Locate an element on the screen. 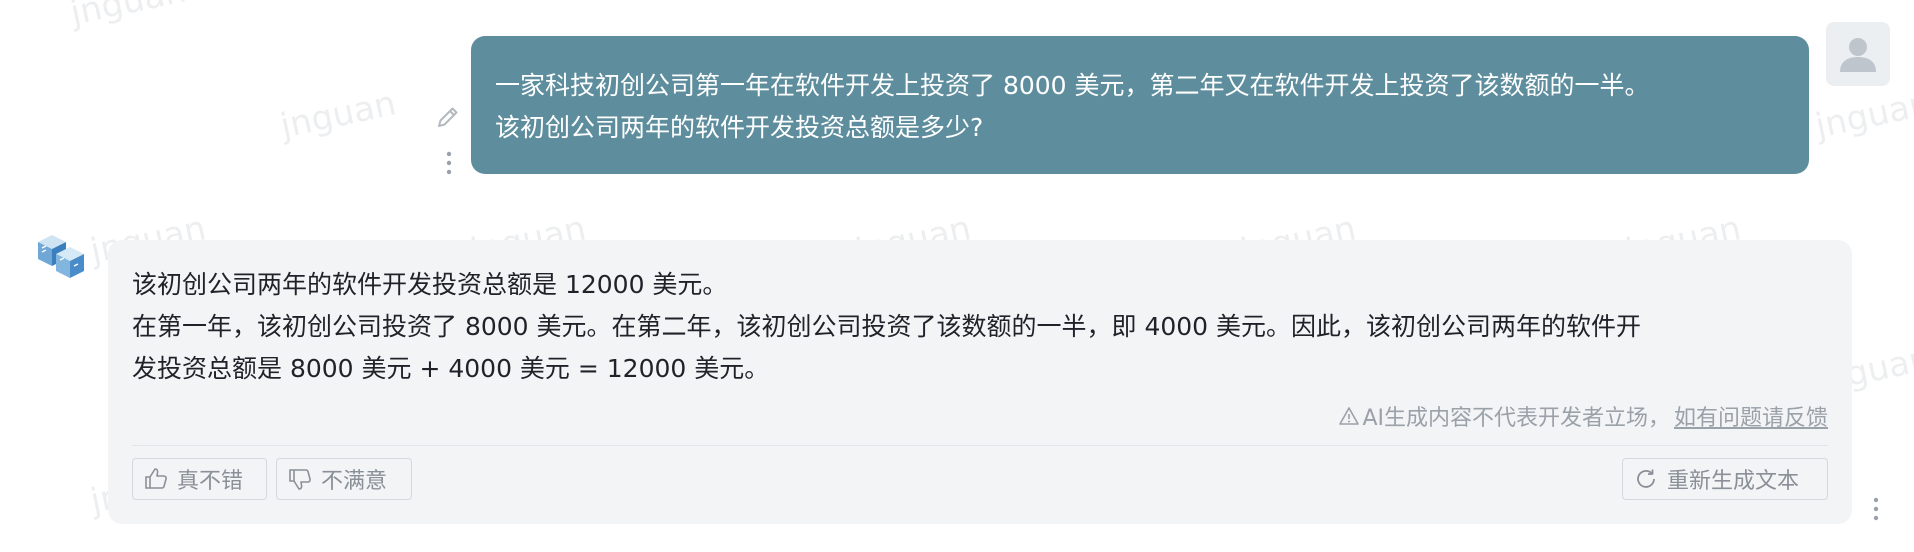 Image resolution: width=1914 pixels, height=552 pixels. thumbs-down-icon is located at coordinates (300, 479).